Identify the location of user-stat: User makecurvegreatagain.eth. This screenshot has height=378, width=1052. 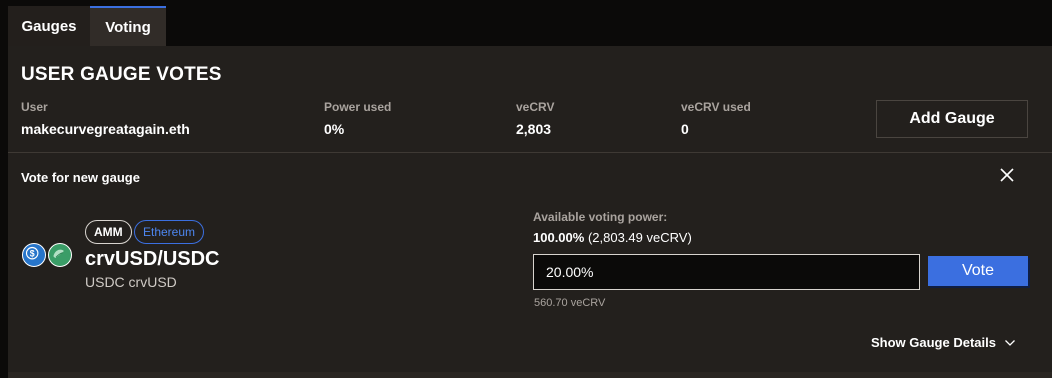
(105, 118).